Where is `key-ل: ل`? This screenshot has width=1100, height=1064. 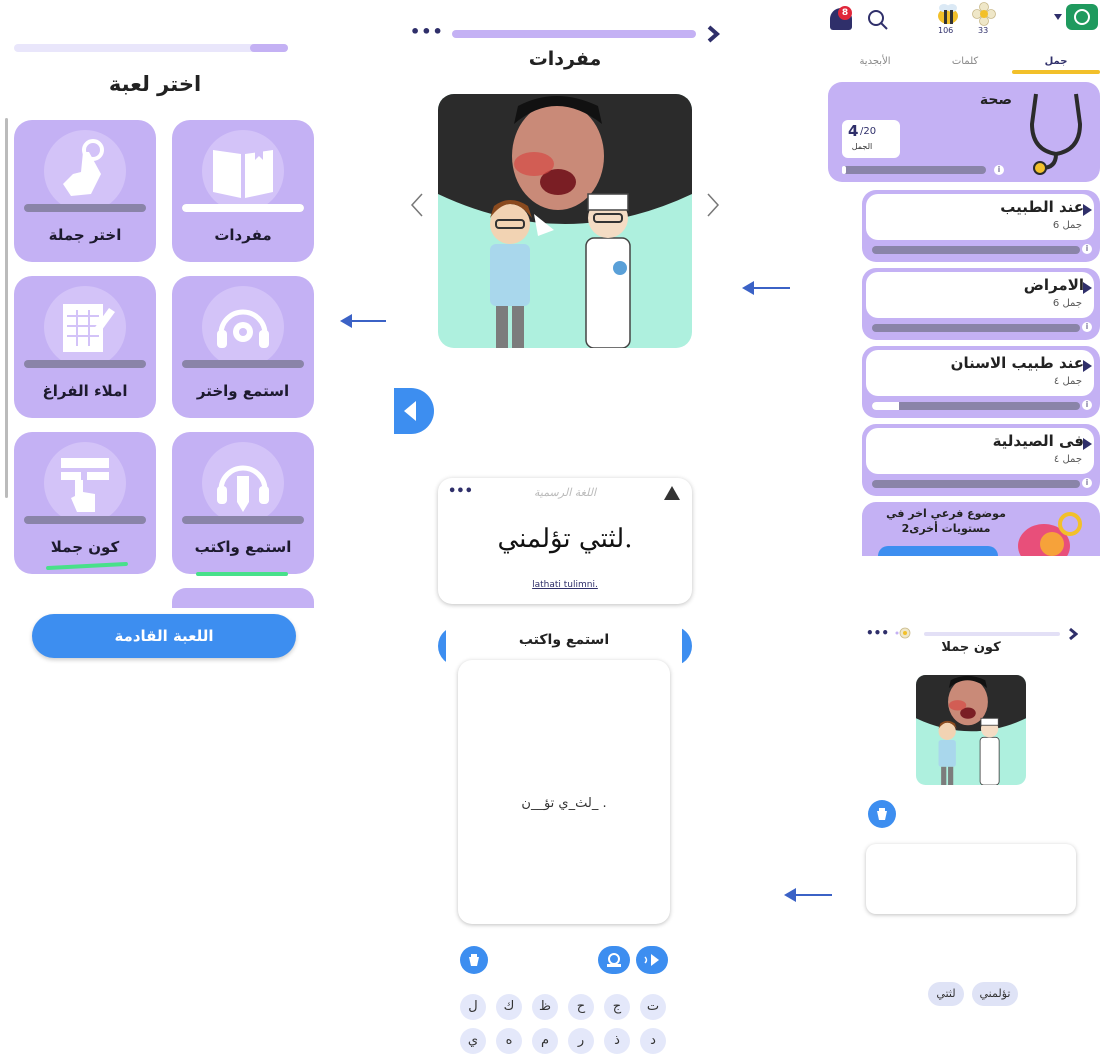 key-ل: ل is located at coordinates (473, 1007).